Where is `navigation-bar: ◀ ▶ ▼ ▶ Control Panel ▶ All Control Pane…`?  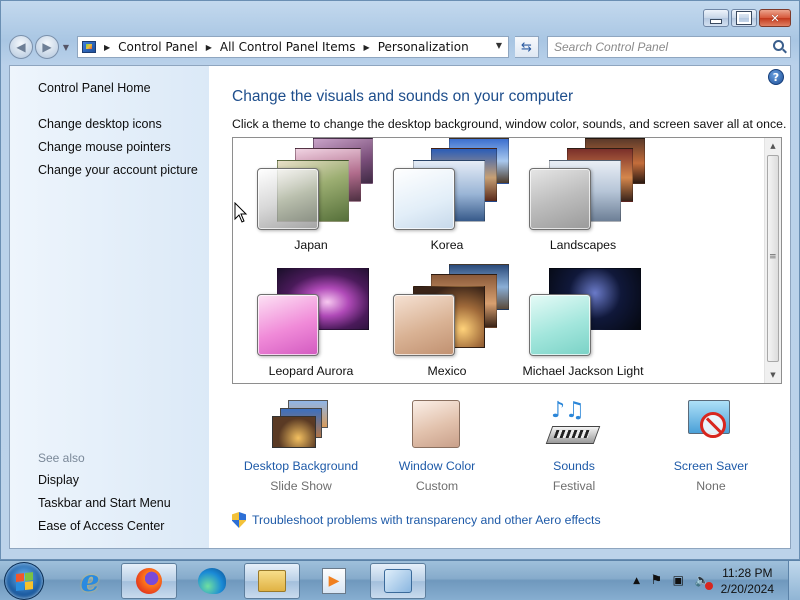
navigation-bar: ◀ ▶ ▼ ▶ Control Panel ▶ All Control Pane… is located at coordinates (400, 47).